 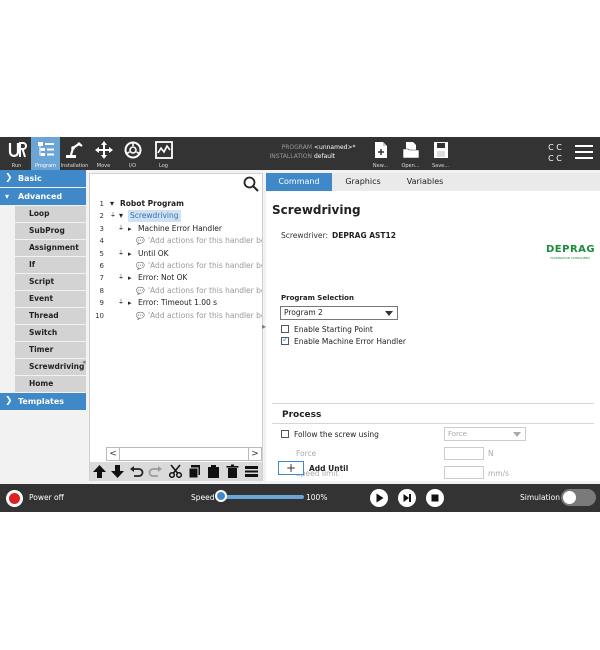 What do you see at coordinates (43, 196) in the screenshot?
I see `sidebar-section-advanced: ▾ Advanced` at bounding box center [43, 196].